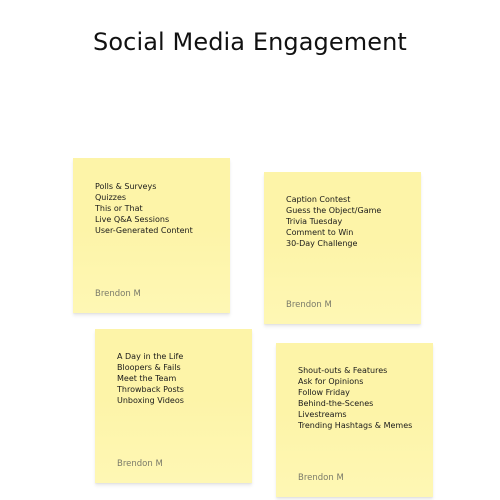 Image resolution: width=500 pixels, height=500 pixels. What do you see at coordinates (144, 230) in the screenshot?
I see `note-item: User-Generated Content` at bounding box center [144, 230].